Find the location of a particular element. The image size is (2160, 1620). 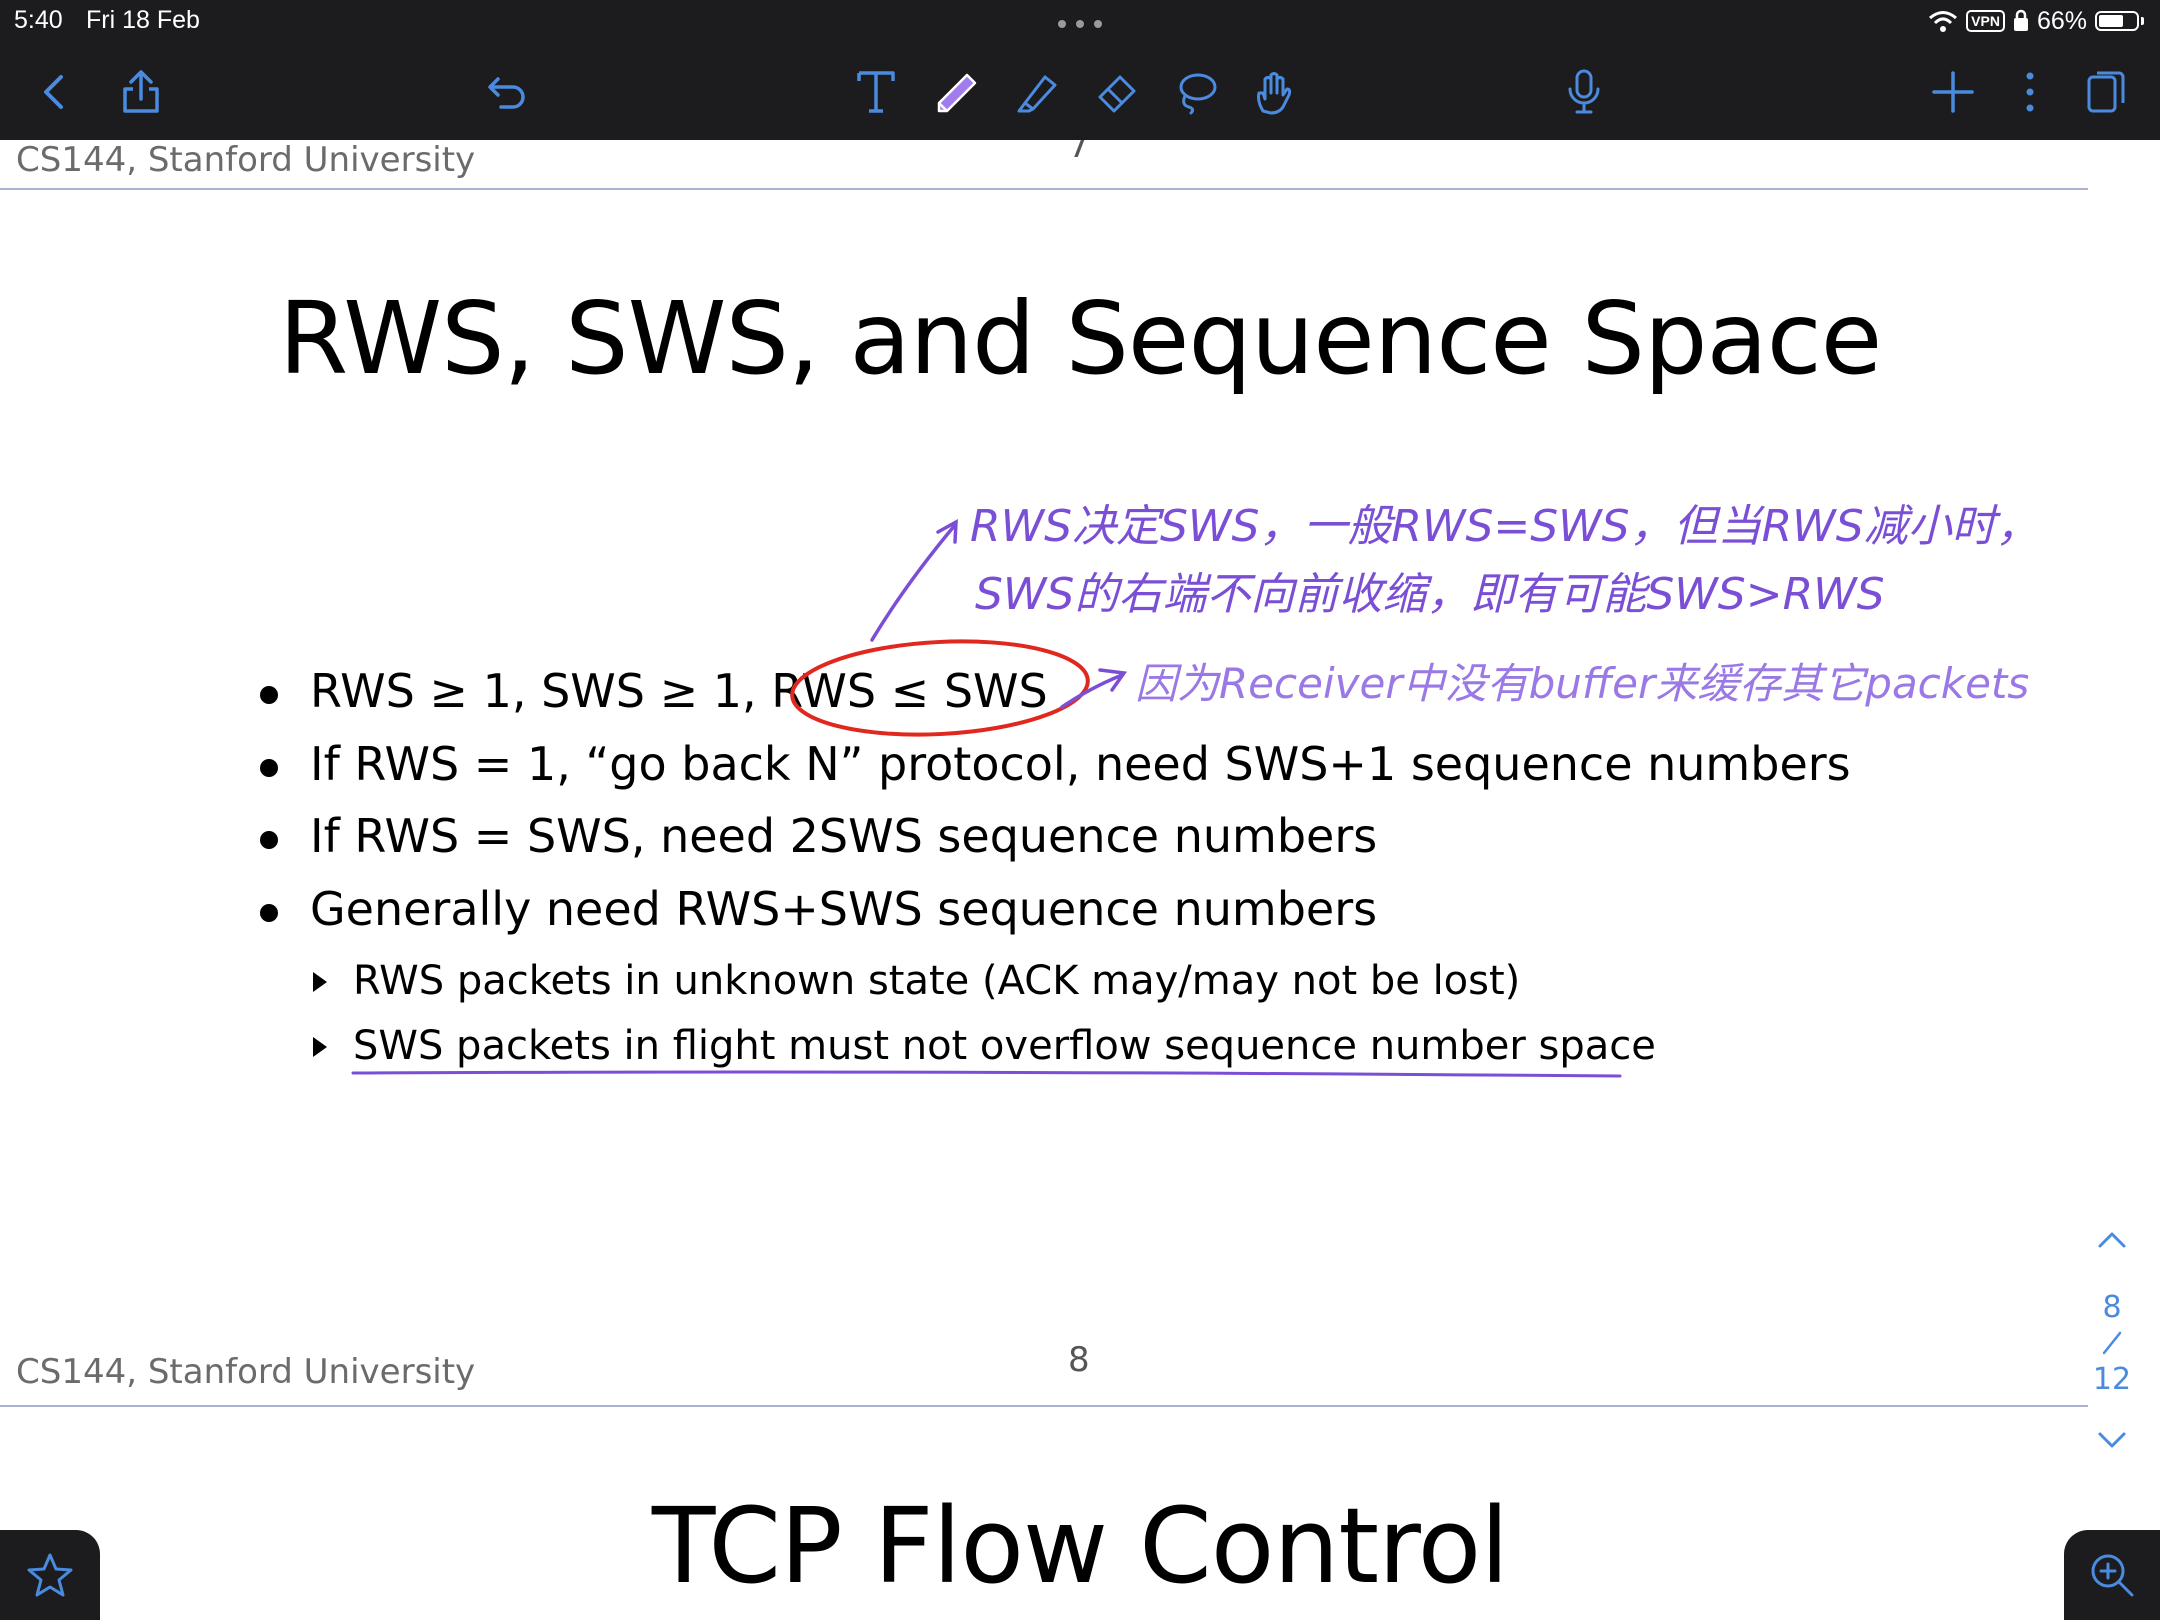

zoom-in-icon is located at coordinates (2112, 1575).